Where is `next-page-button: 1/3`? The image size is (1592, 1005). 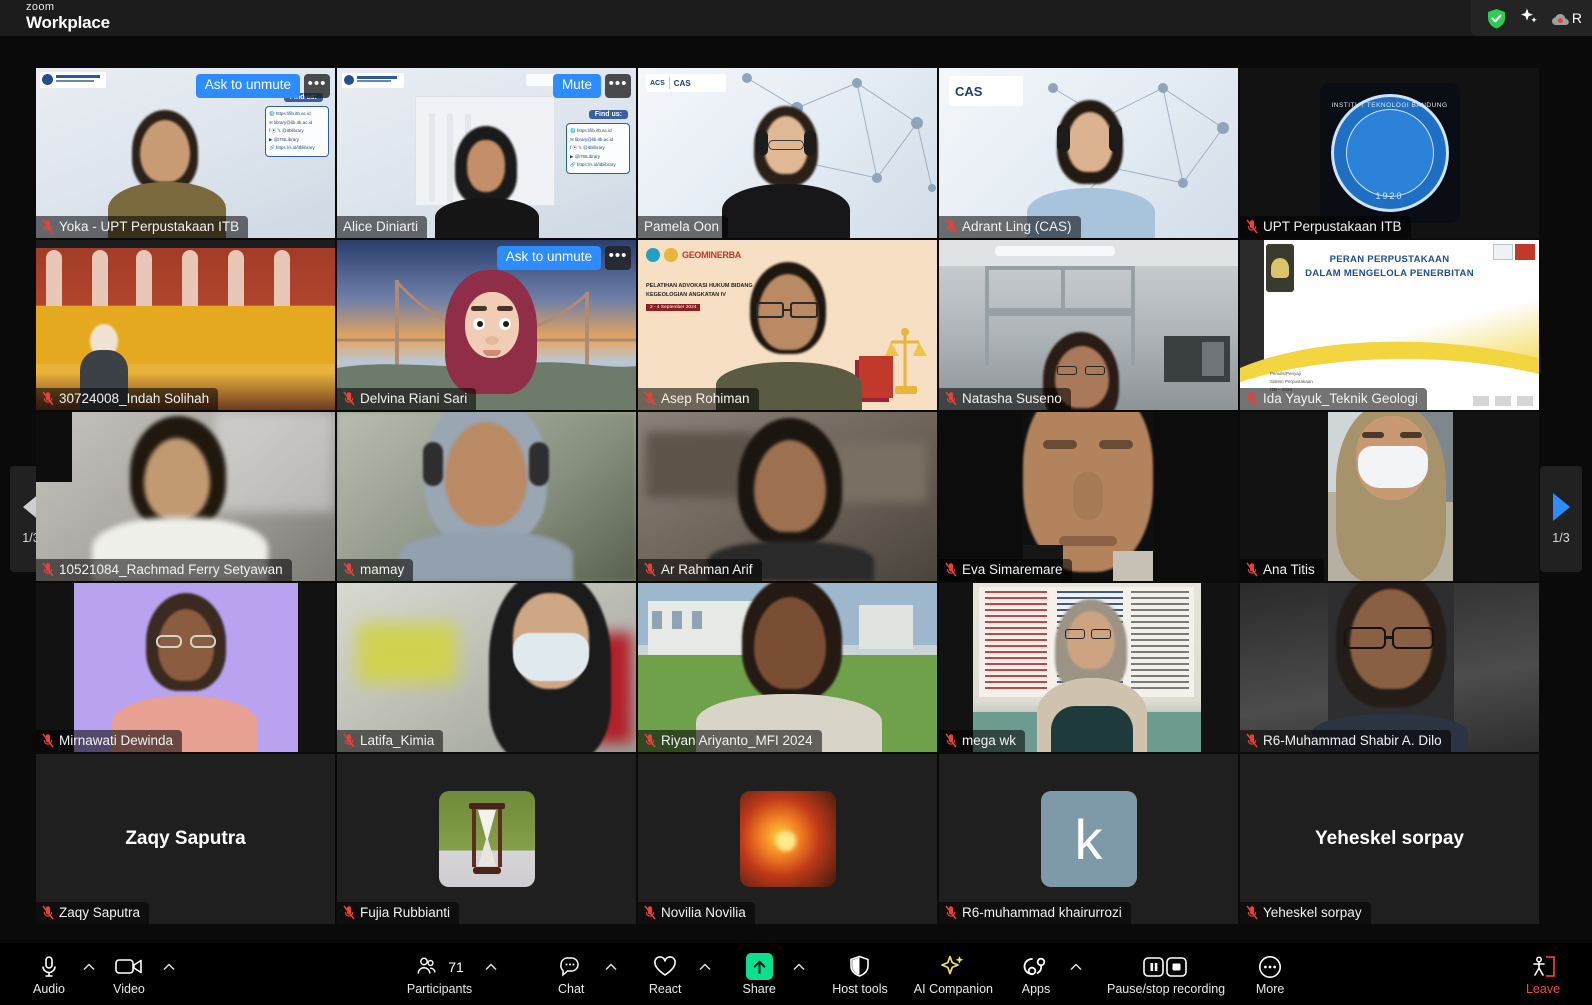
next-page-button: 1/3 is located at coordinates (1561, 519).